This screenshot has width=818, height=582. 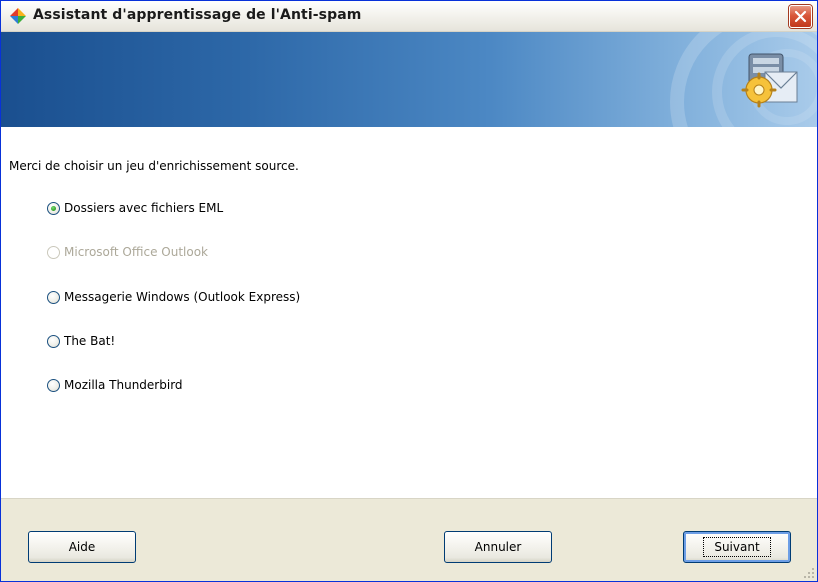 I want to click on help-button-label: Aide, so click(x=82, y=547).